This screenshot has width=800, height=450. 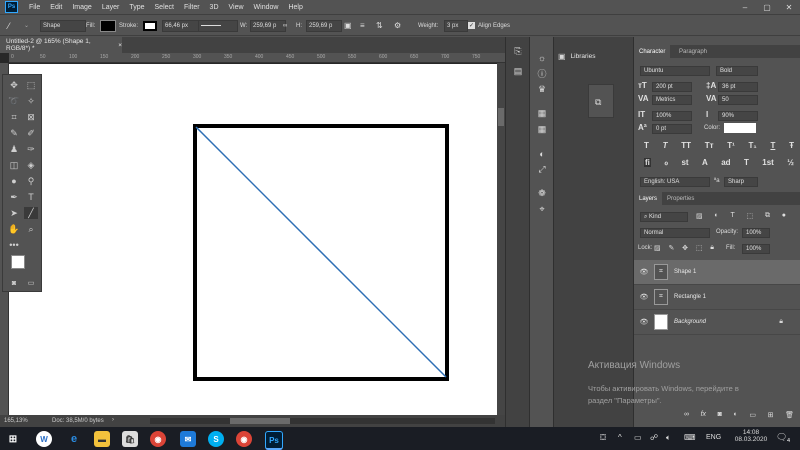 What do you see at coordinates (738, 116) in the screenshot?
I see `horizontal-scale-field: 90%` at bounding box center [738, 116].